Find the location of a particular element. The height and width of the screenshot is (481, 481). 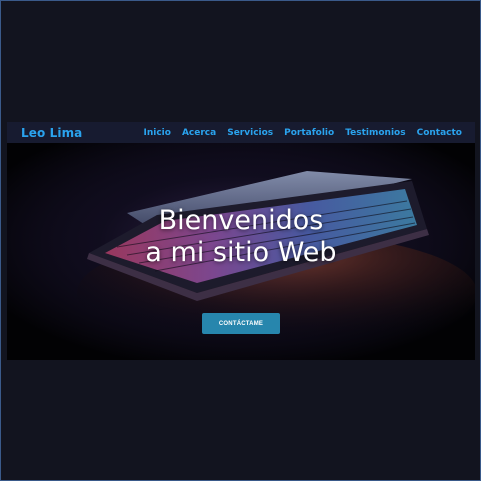

nav-link-contacto: Contacto is located at coordinates (439, 133).